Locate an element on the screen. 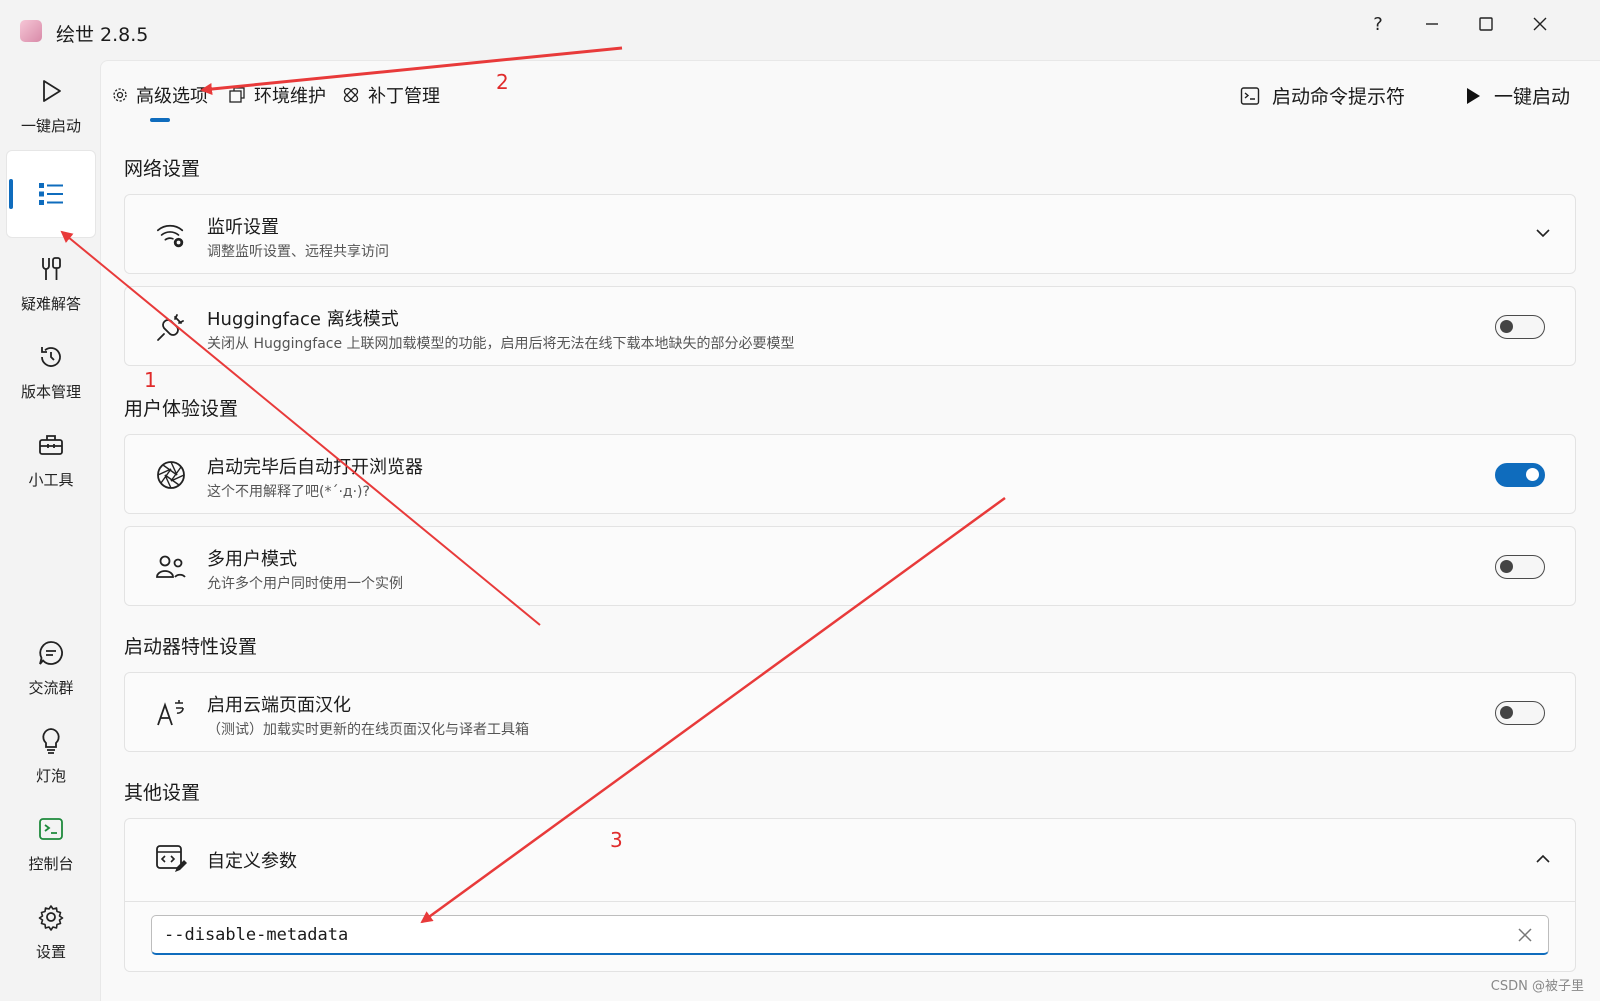 The height and width of the screenshot is (1001, 1600). close-icon is located at coordinates (1540, 24).